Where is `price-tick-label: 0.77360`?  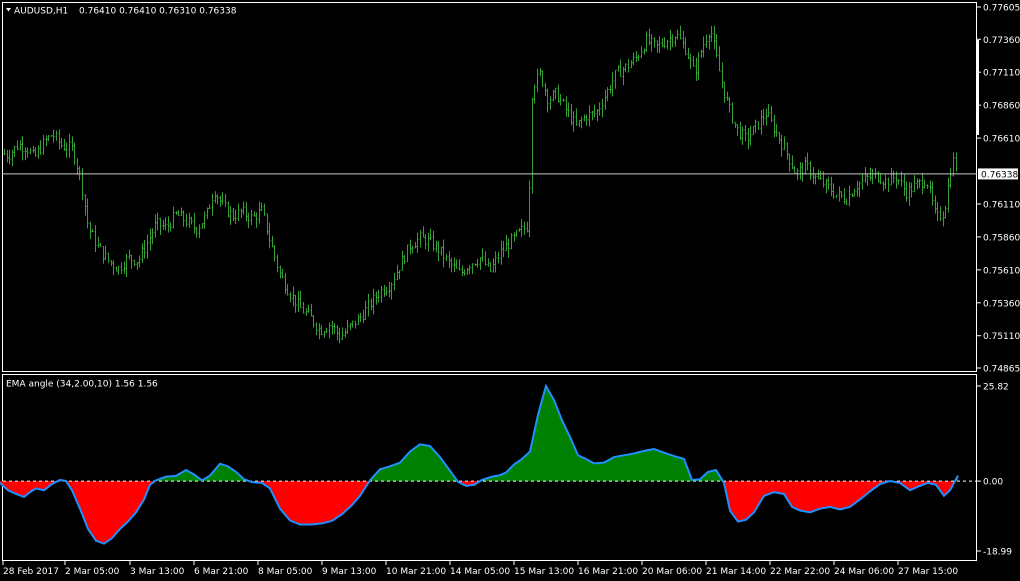
price-tick-label: 0.77360 is located at coordinates (1001, 41).